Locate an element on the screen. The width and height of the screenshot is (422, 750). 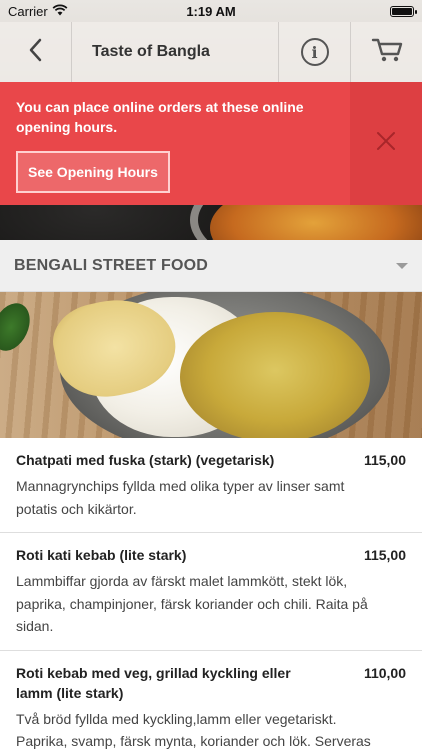
cart-button is located at coordinates (386, 52).